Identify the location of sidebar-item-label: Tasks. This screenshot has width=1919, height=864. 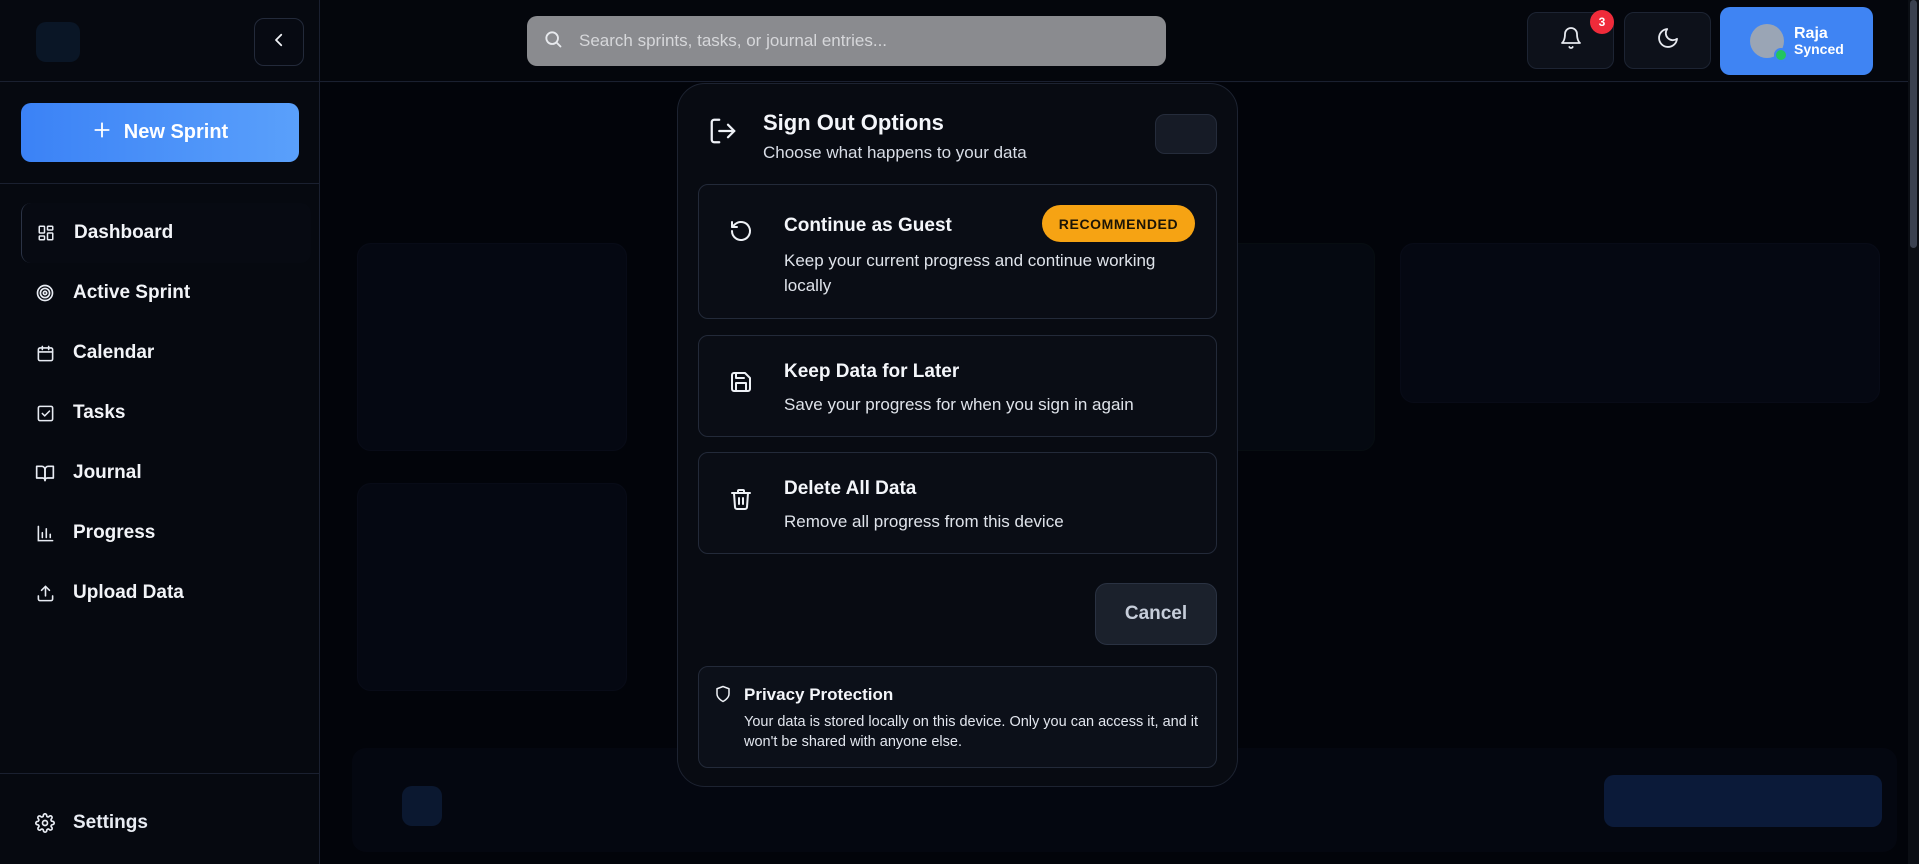
(99, 412).